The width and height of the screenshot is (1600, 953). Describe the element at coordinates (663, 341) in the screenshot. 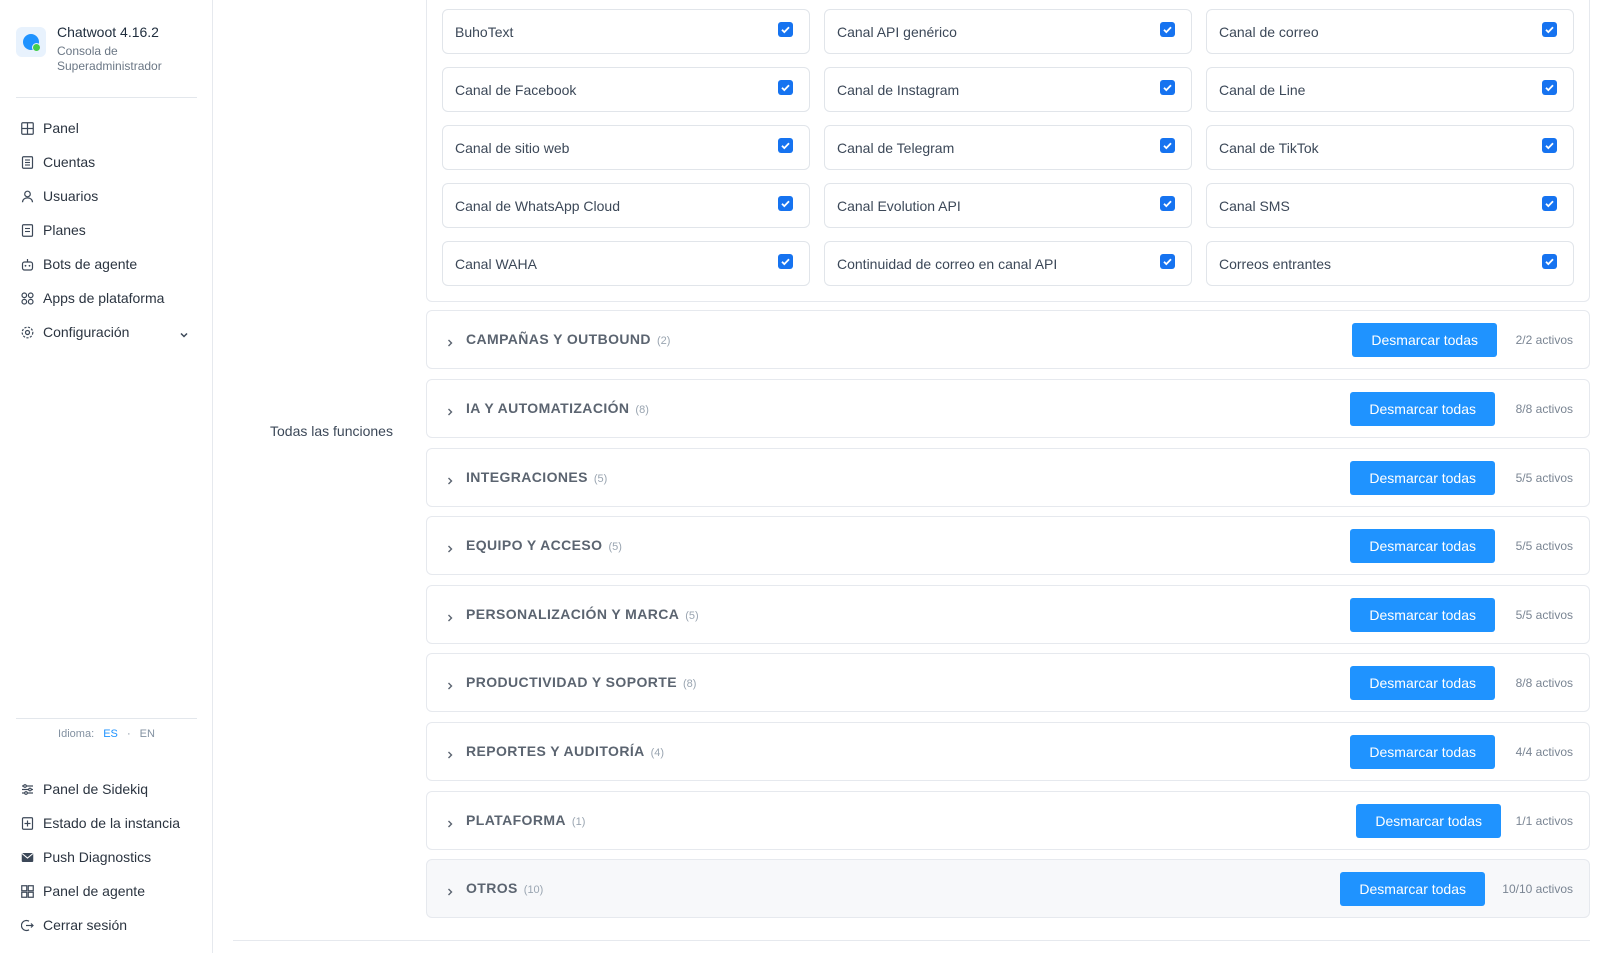

I see `category-count: (2)` at that location.